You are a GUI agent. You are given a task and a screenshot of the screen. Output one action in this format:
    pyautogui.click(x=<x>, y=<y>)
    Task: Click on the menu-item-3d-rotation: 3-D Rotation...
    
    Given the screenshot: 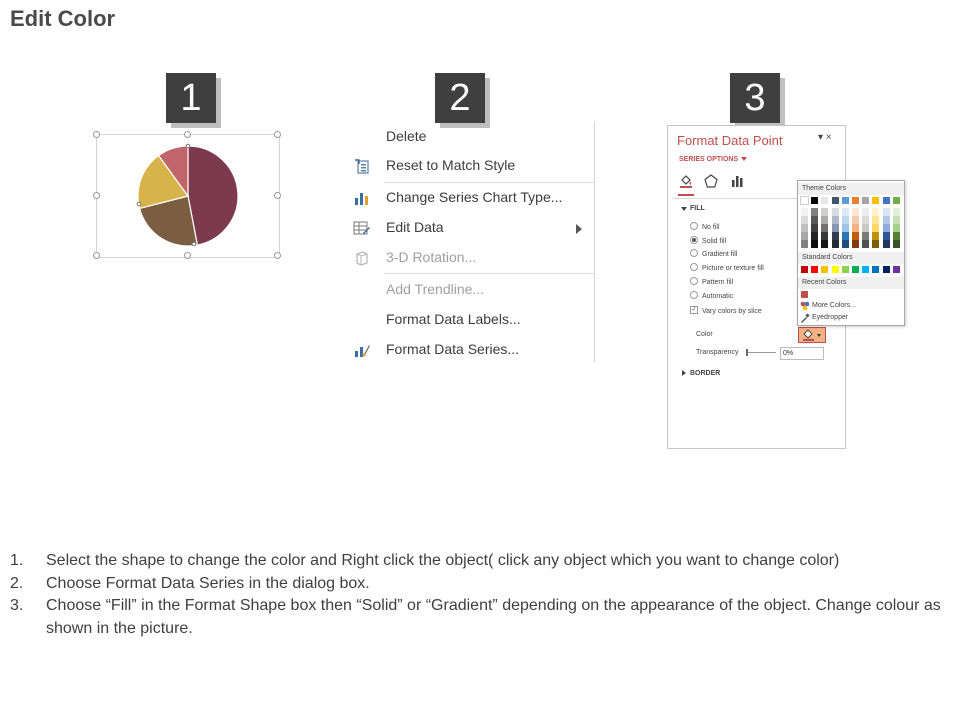 What is the action you would take?
    pyautogui.click(x=471, y=258)
    